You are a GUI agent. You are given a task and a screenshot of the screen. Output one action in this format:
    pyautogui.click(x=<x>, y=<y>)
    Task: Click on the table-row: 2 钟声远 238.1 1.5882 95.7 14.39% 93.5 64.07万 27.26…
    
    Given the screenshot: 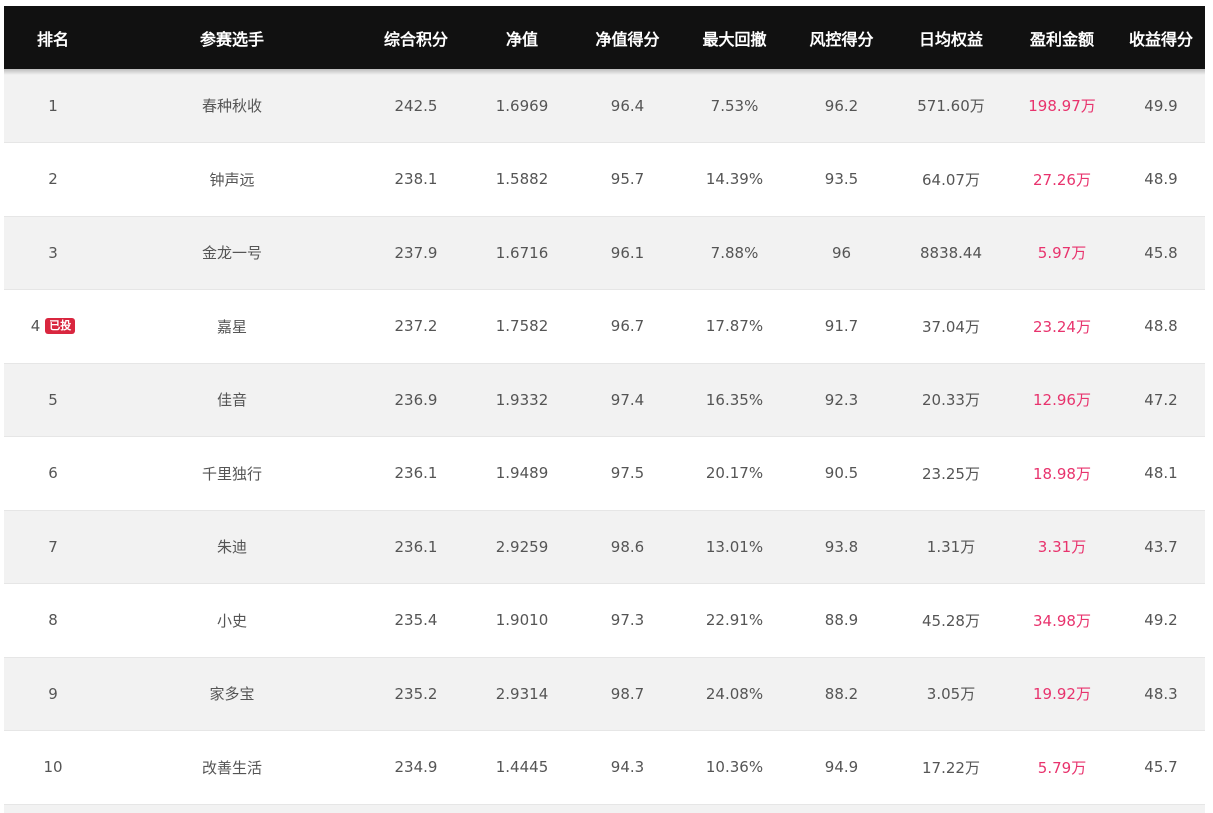 What is the action you would take?
    pyautogui.click(x=604, y=179)
    